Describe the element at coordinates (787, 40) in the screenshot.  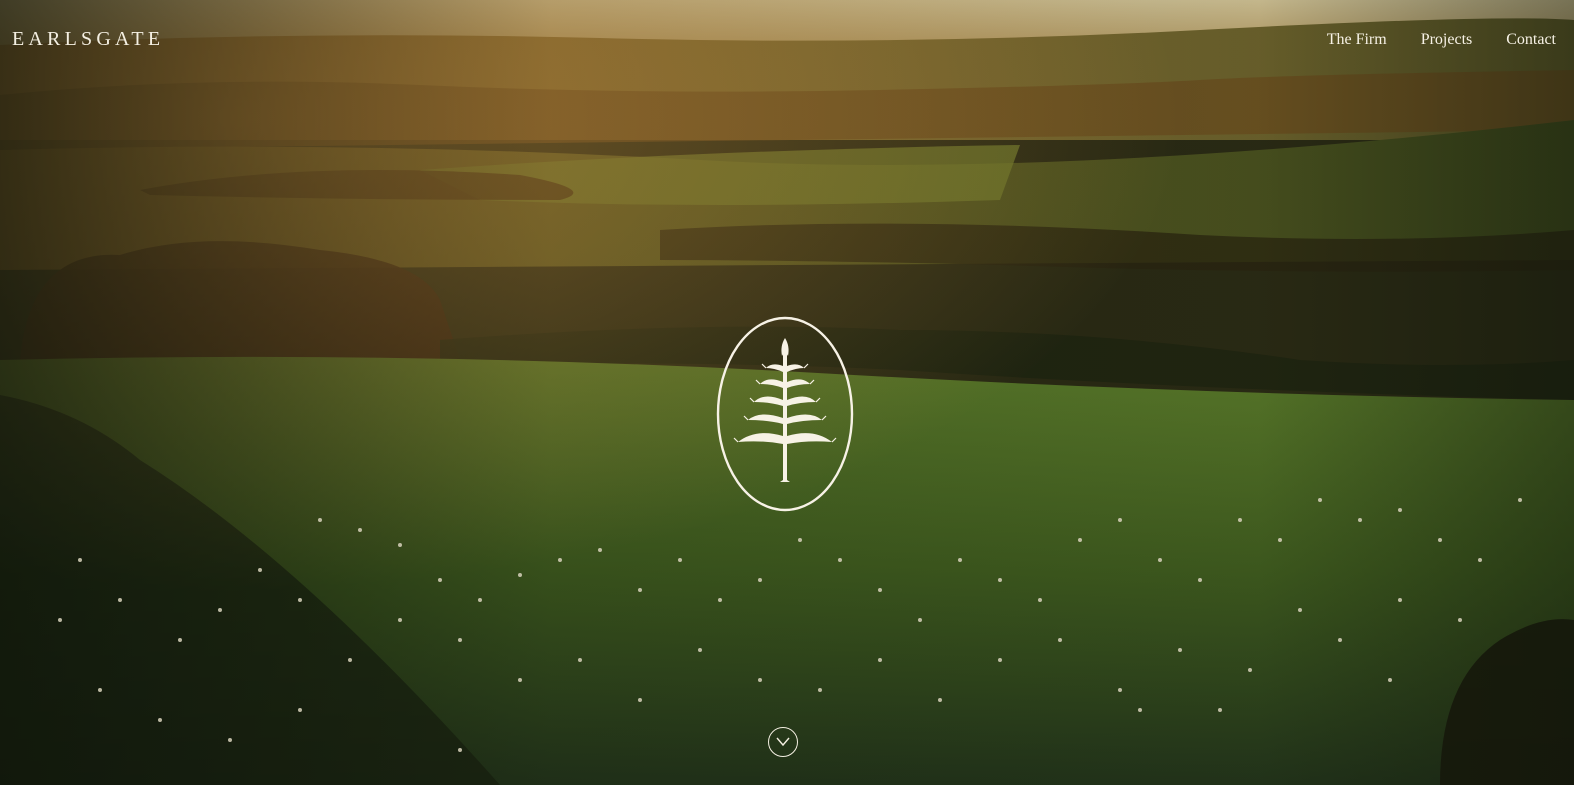
I see `site-header: EARLSGATE The Firm Projects Contact` at that location.